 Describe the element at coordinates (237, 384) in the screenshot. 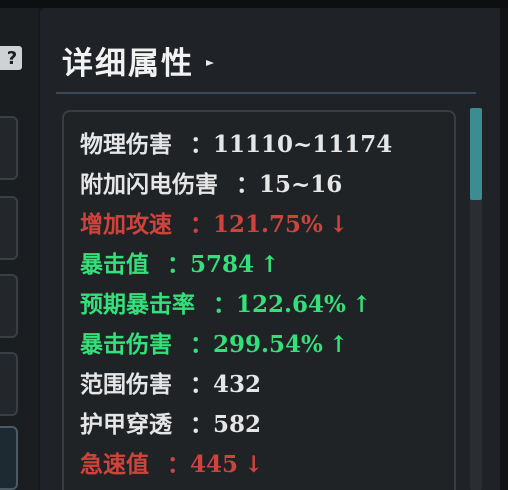

I see `stat-value: 432` at that location.